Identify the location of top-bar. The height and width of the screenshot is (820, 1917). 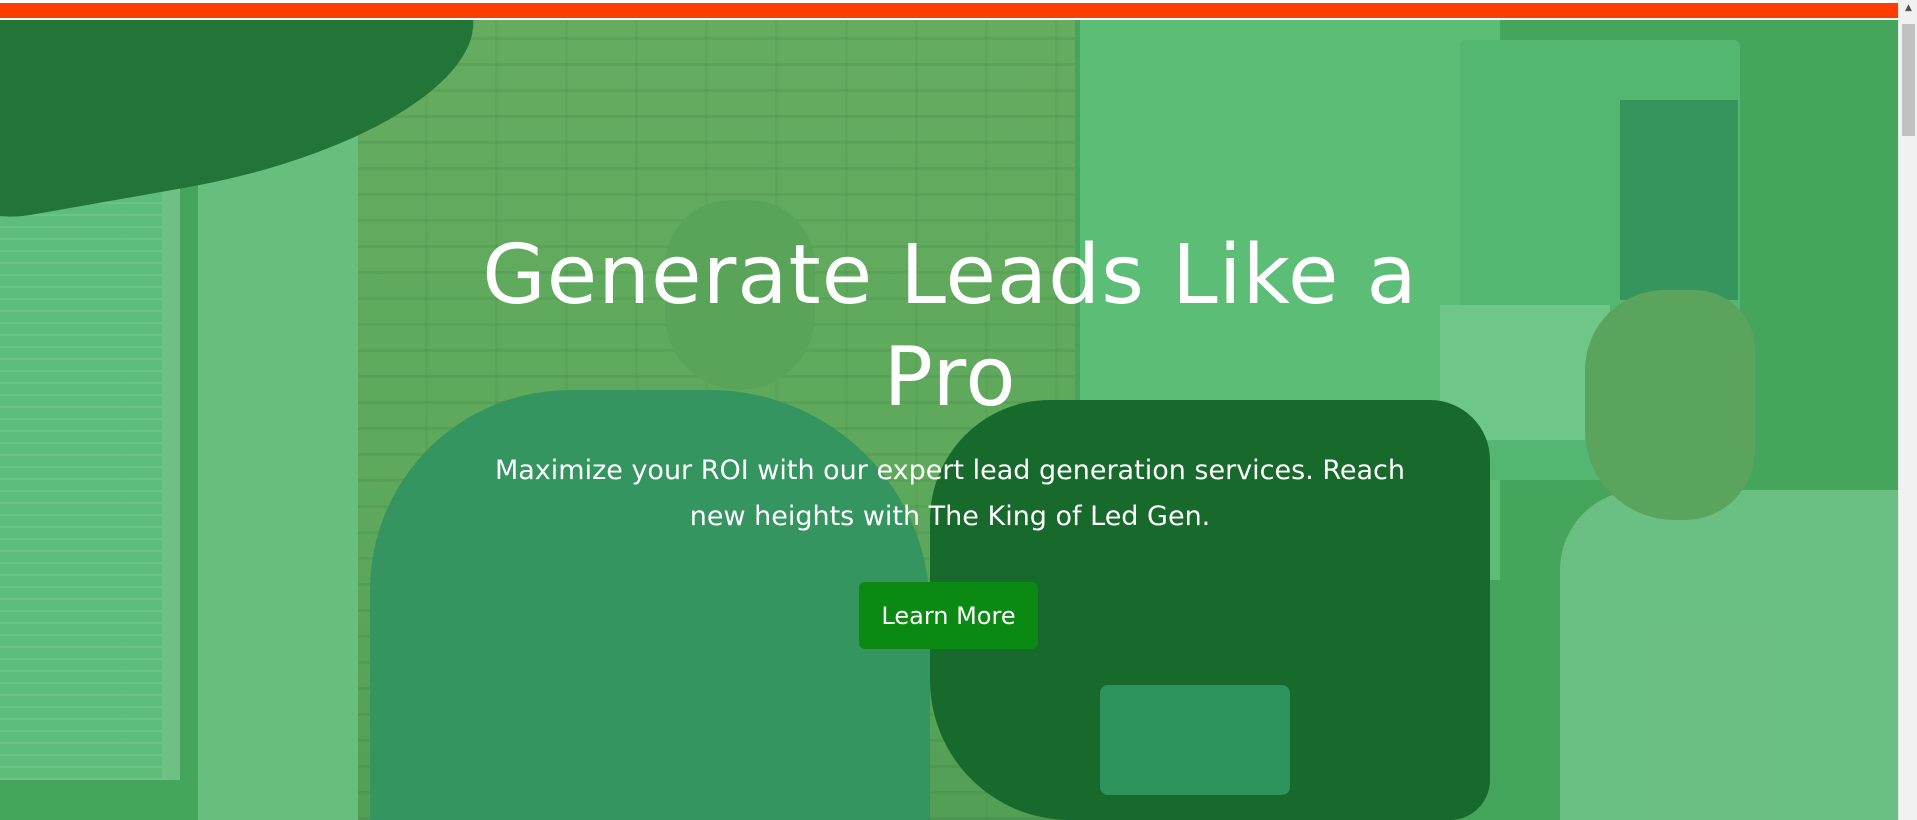
(949, 10).